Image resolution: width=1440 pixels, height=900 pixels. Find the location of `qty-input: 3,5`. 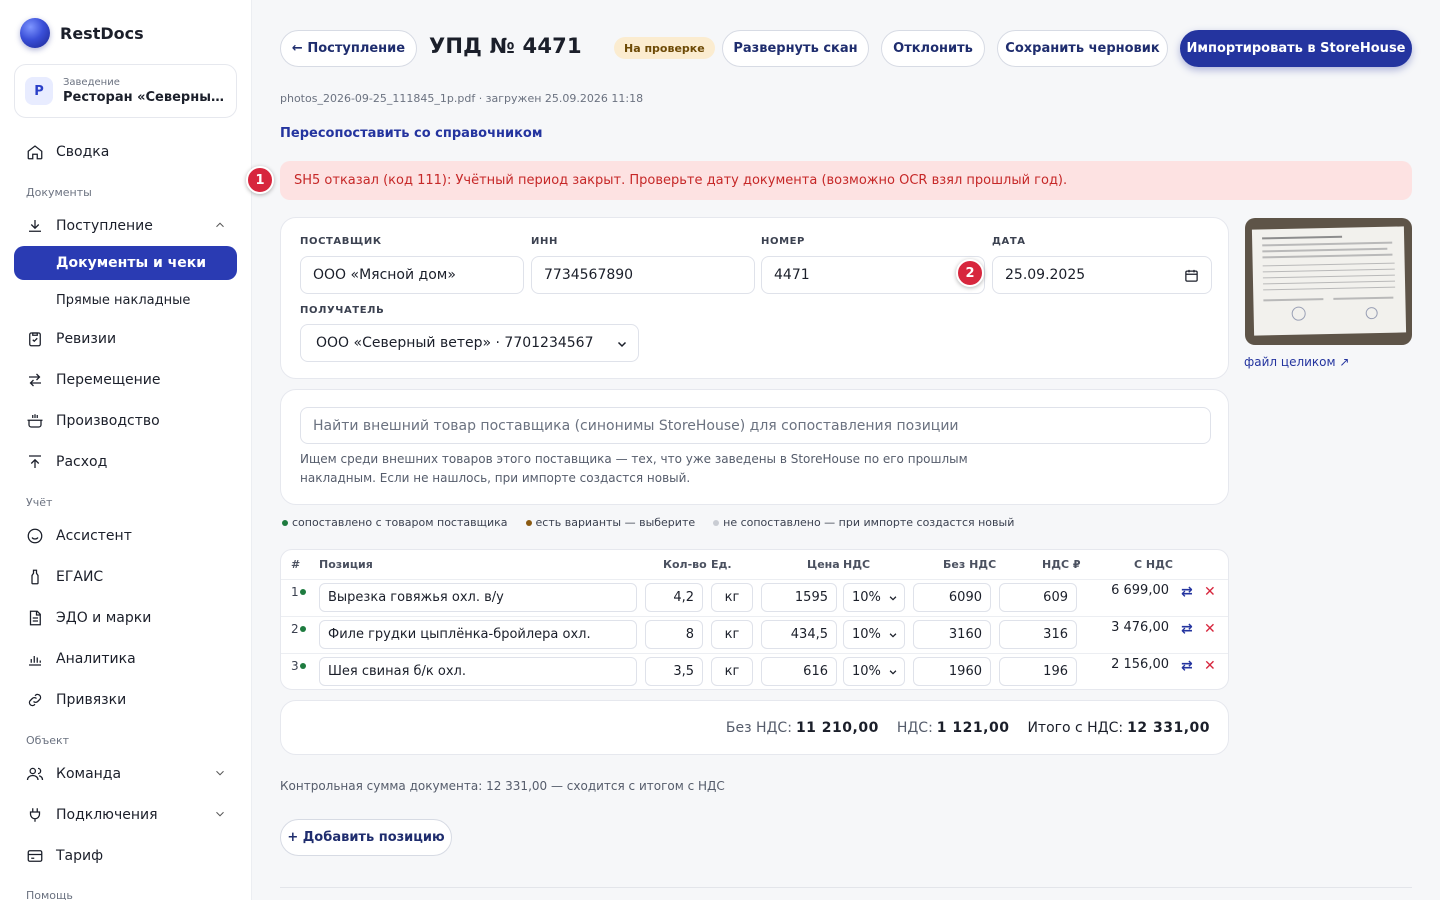

qty-input: 3,5 is located at coordinates (674, 671).